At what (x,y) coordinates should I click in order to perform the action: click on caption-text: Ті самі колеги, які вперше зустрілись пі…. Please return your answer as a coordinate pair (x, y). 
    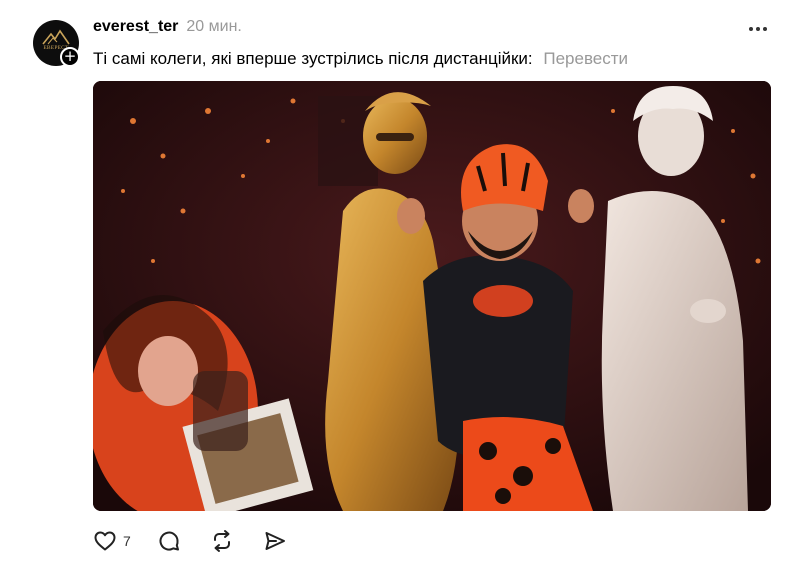
    Looking at the image, I should click on (313, 58).